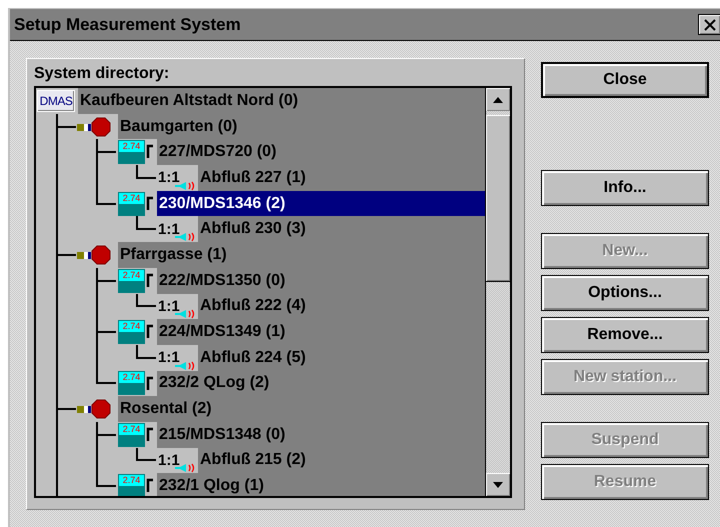 This screenshot has height=527, width=720. What do you see at coordinates (214, 383) in the screenshot?
I see `tree-item: 232/2 QLog (2)` at bounding box center [214, 383].